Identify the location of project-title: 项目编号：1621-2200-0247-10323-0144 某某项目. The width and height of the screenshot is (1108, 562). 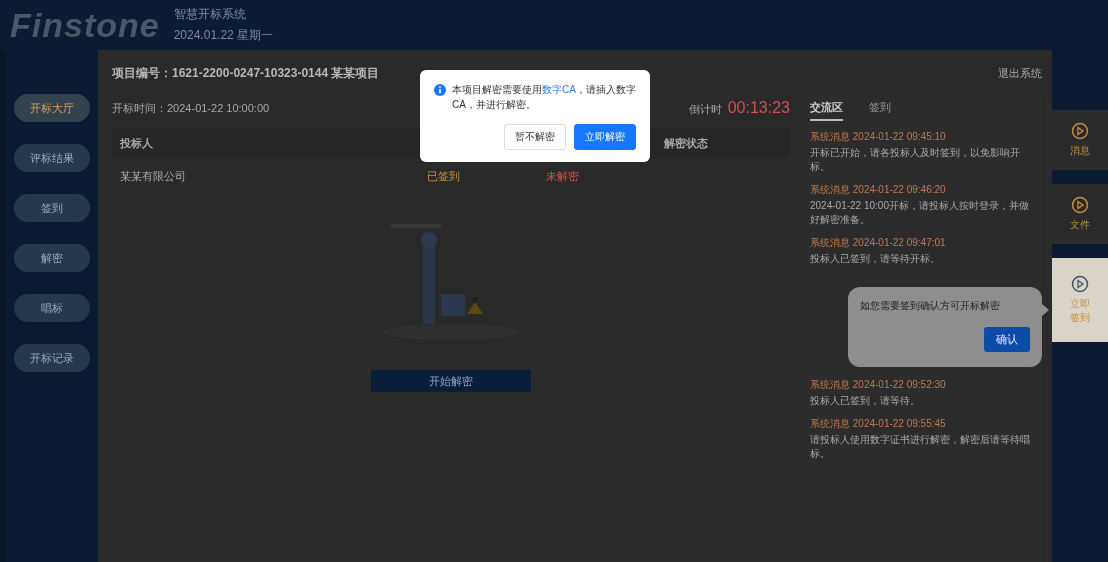
(246, 73).